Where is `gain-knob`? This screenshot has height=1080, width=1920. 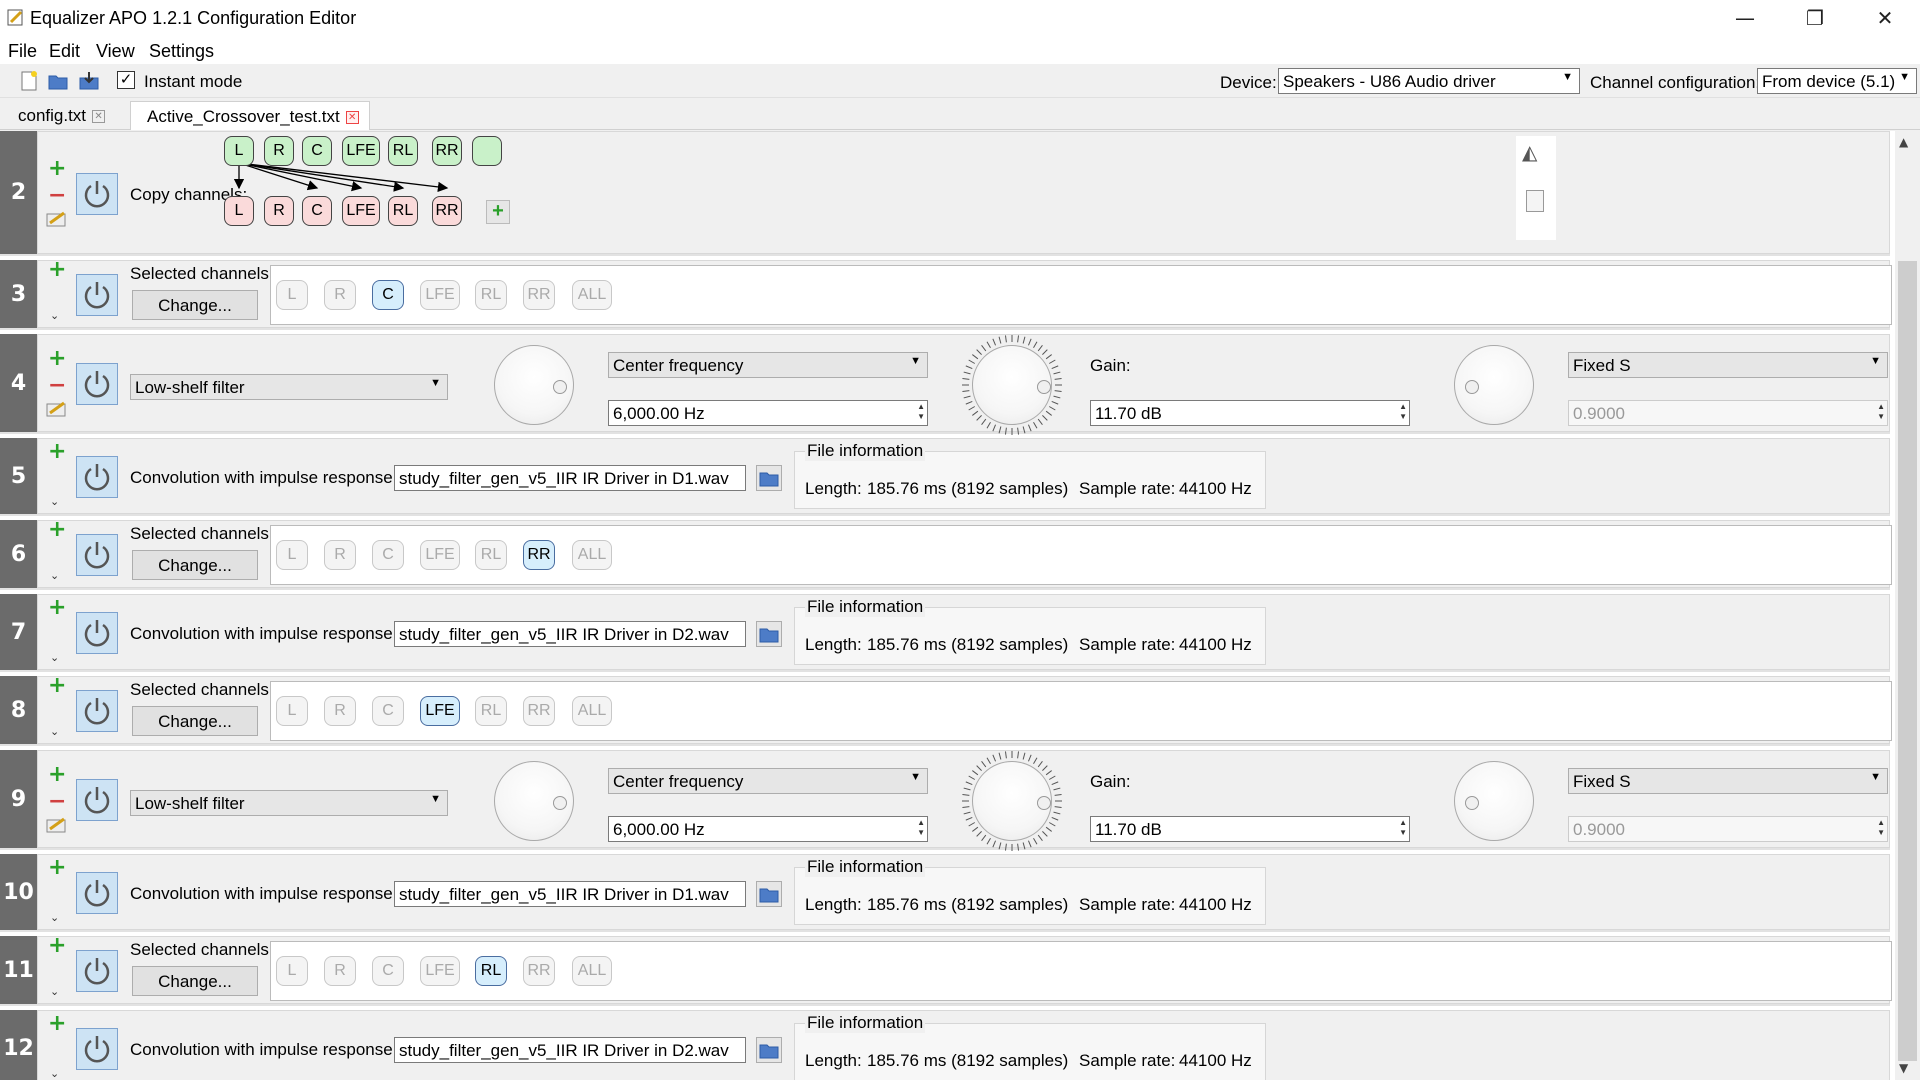 gain-knob is located at coordinates (1012, 385).